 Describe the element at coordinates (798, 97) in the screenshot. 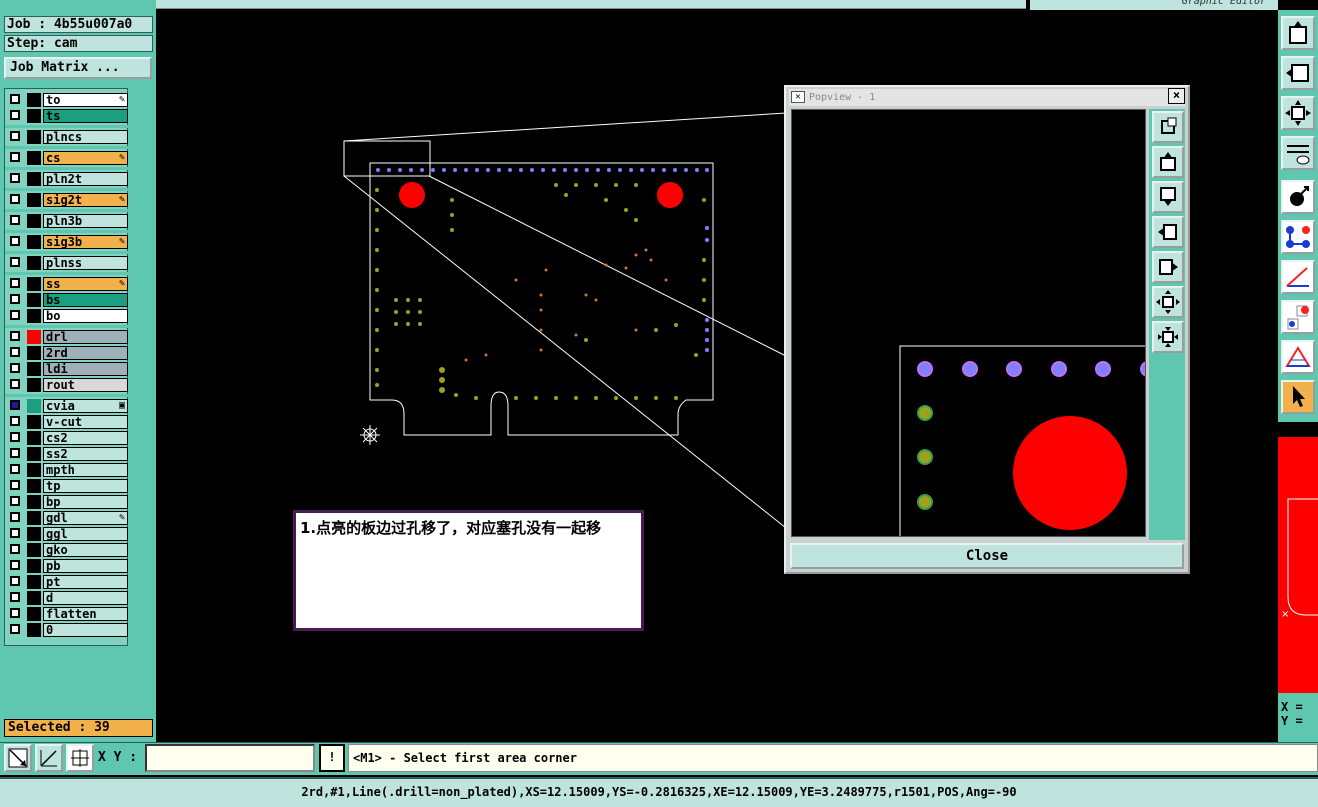

I see `popview-menu-icon: ✕` at that location.